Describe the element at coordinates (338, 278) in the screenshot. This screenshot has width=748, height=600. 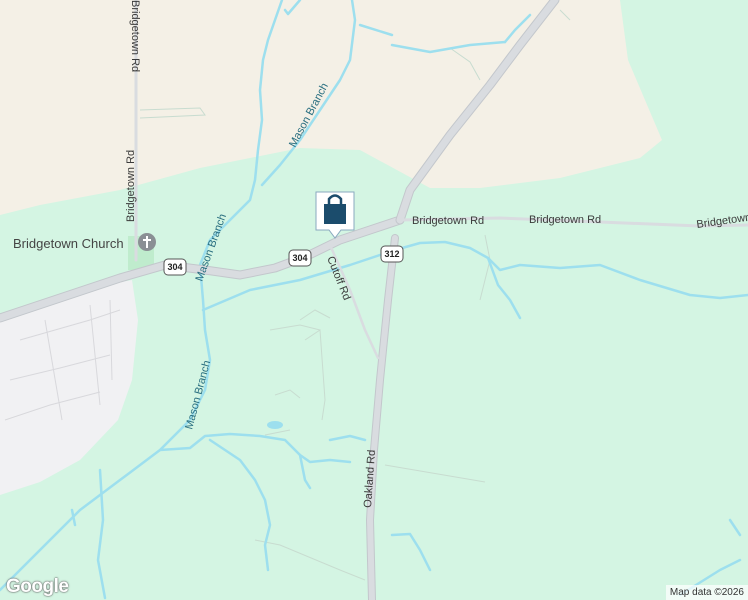
I see `cutoff-rd-label: Cutoff Rd` at that location.